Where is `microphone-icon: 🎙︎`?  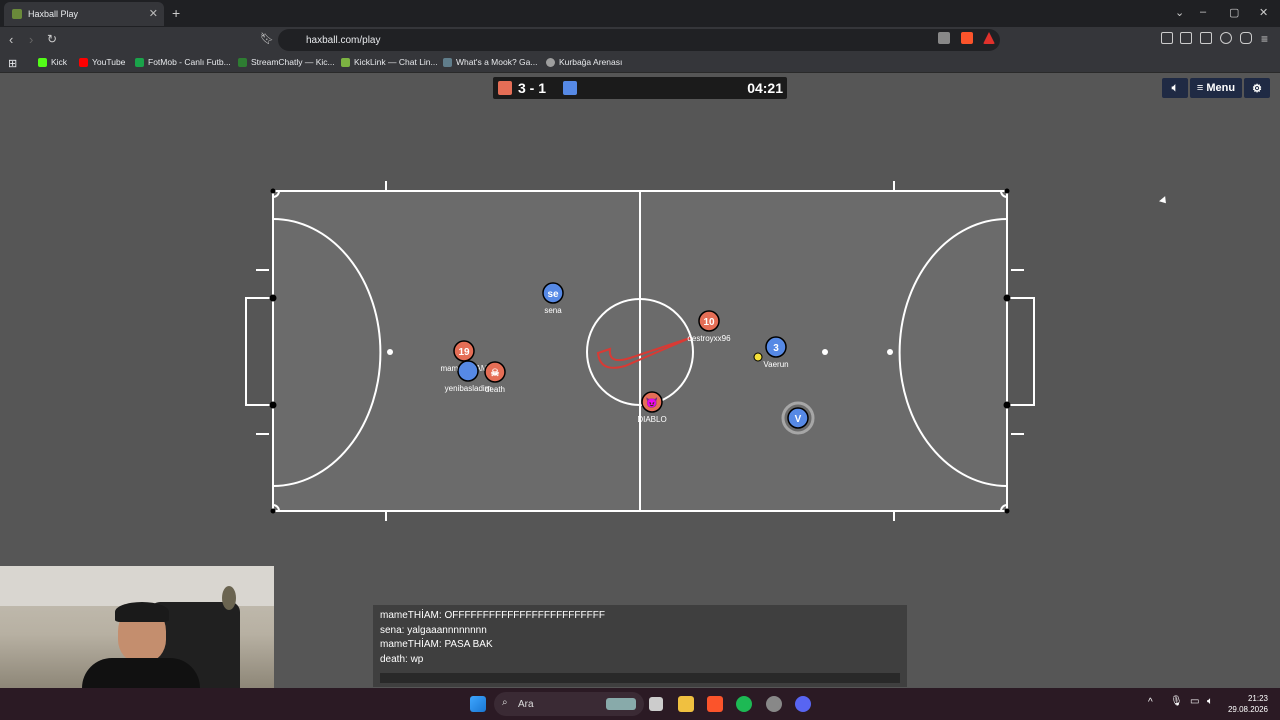
microphone-icon: 🎙︎ is located at coordinates (1176, 701).